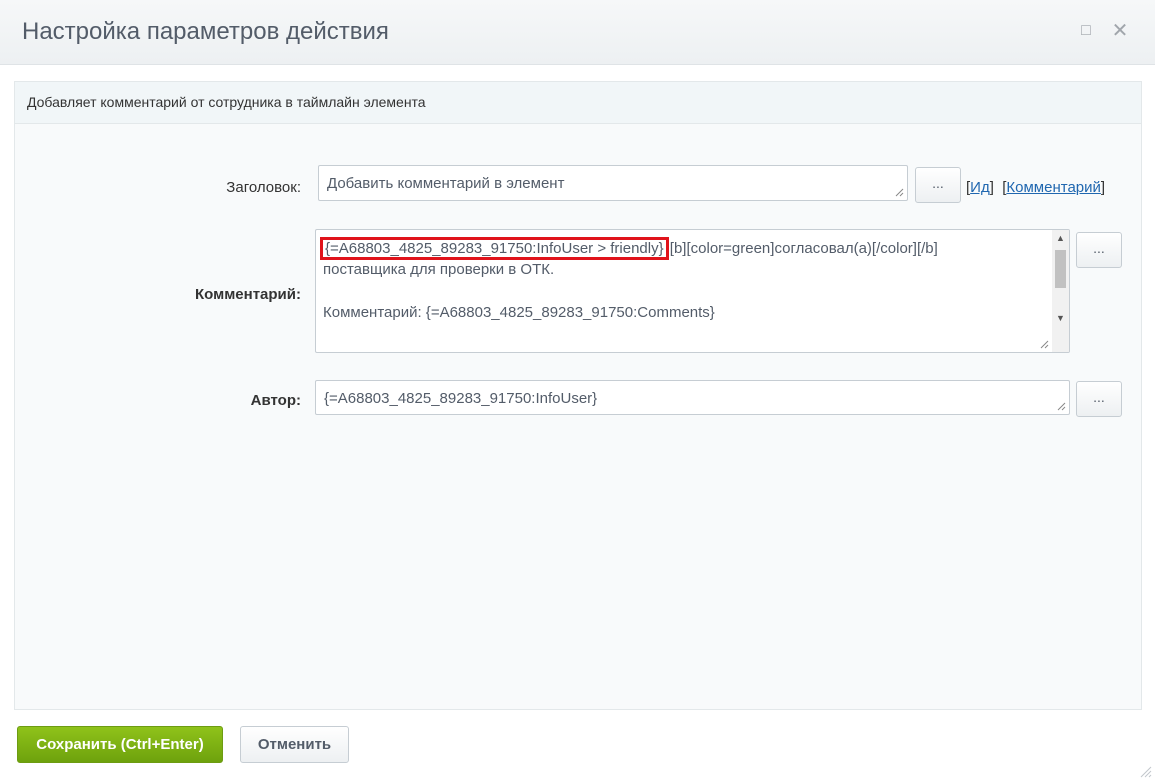 The image size is (1155, 781). Describe the element at coordinates (1053, 187) in the screenshot. I see `link-comment: Комментарий` at that location.